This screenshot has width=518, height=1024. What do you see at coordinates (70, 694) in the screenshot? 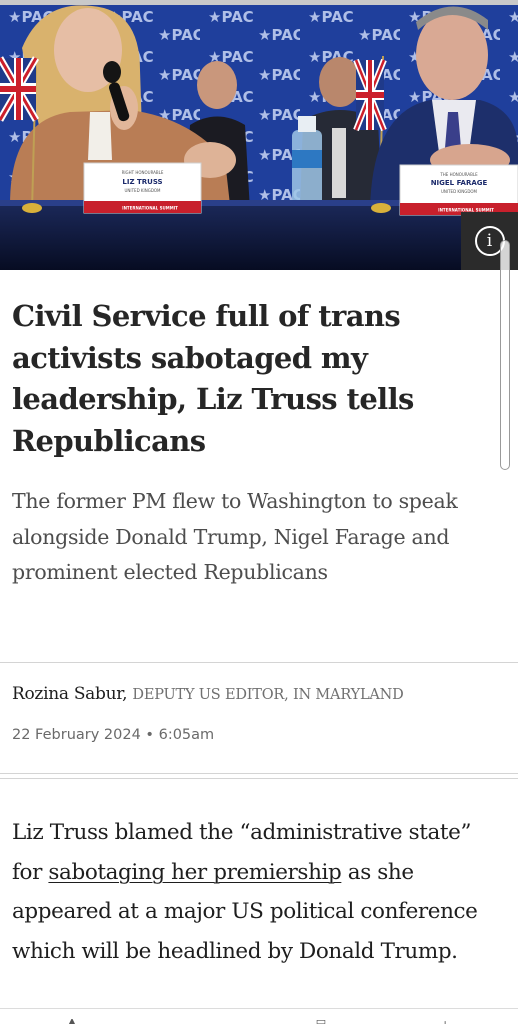
I see `author-name: Rozina Sabur,` at bounding box center [70, 694].